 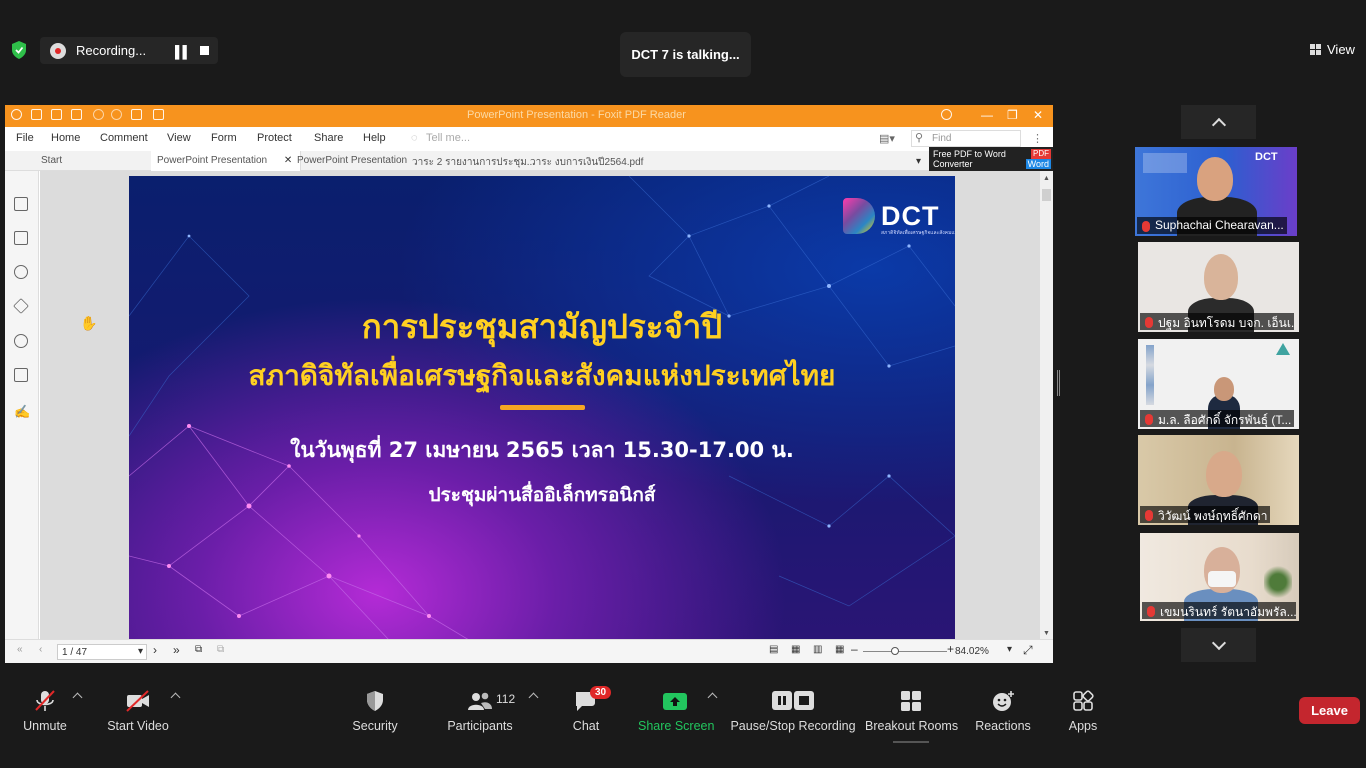 I want to click on leave-button: Leave, so click(x=1329, y=710).